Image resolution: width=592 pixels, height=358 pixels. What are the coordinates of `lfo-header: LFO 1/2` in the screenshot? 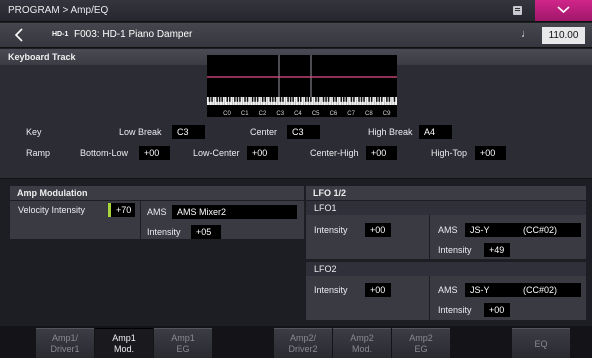 It's located at (446, 193).